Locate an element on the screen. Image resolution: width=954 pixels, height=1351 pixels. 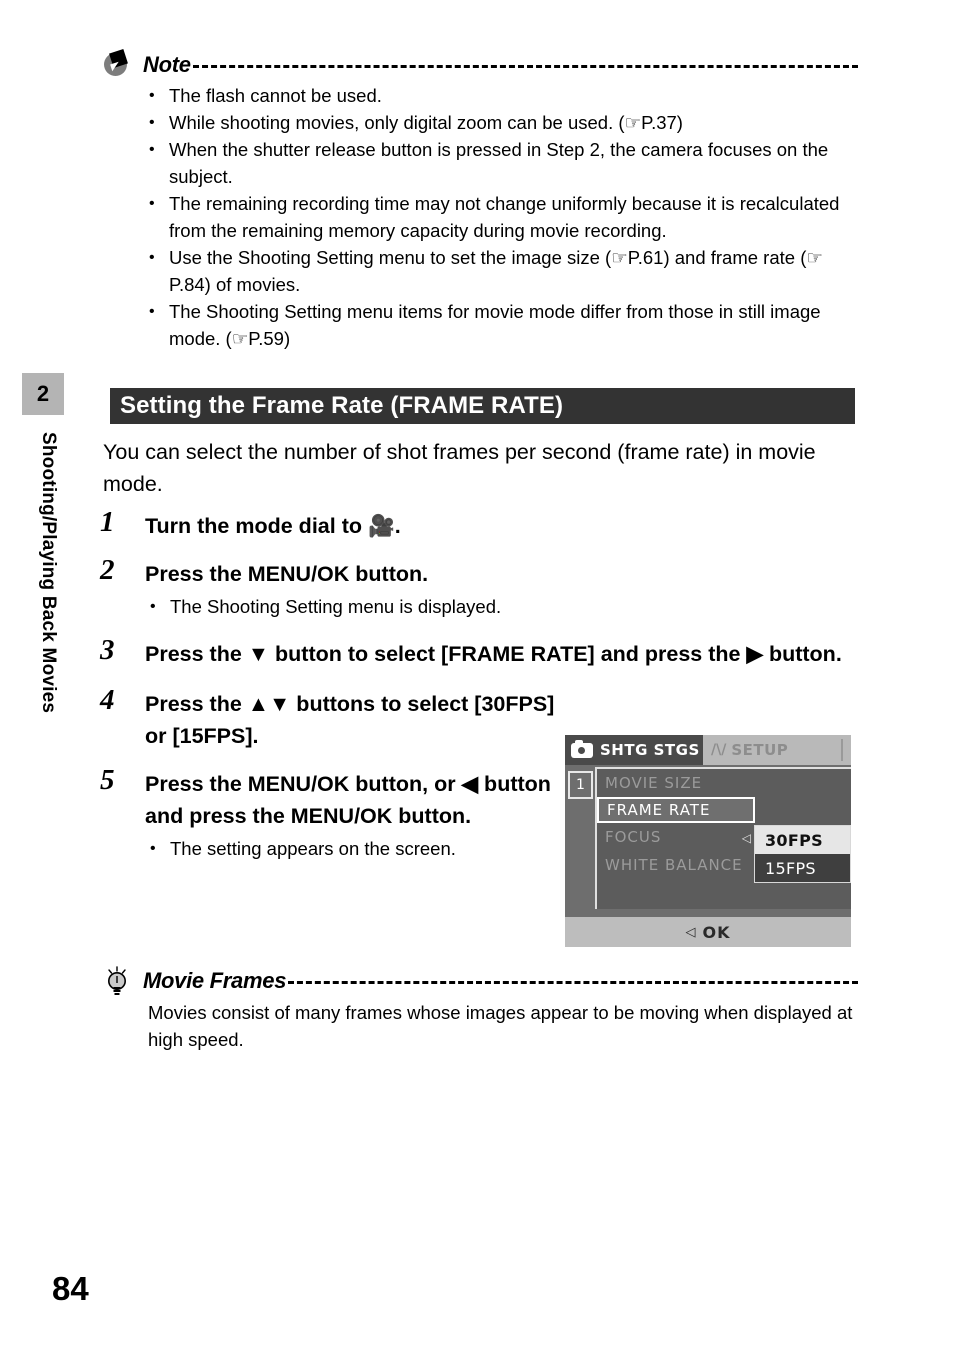
wrench-icon: /\/ is located at coordinates (719, 750).